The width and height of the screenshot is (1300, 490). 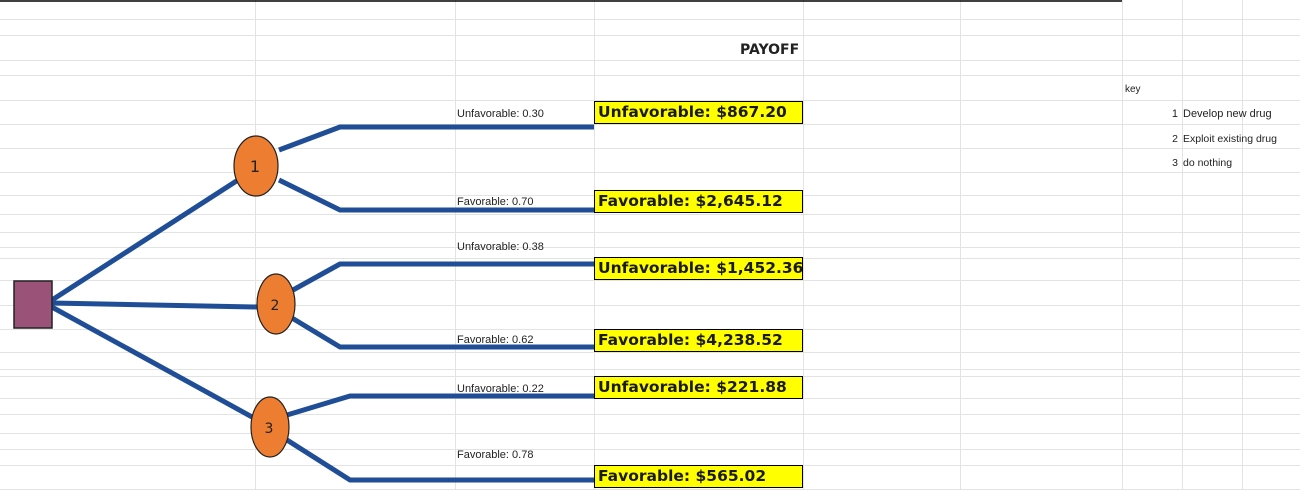 What do you see at coordinates (1208, 163) in the screenshot?
I see `key-item-text: do nothing` at bounding box center [1208, 163].